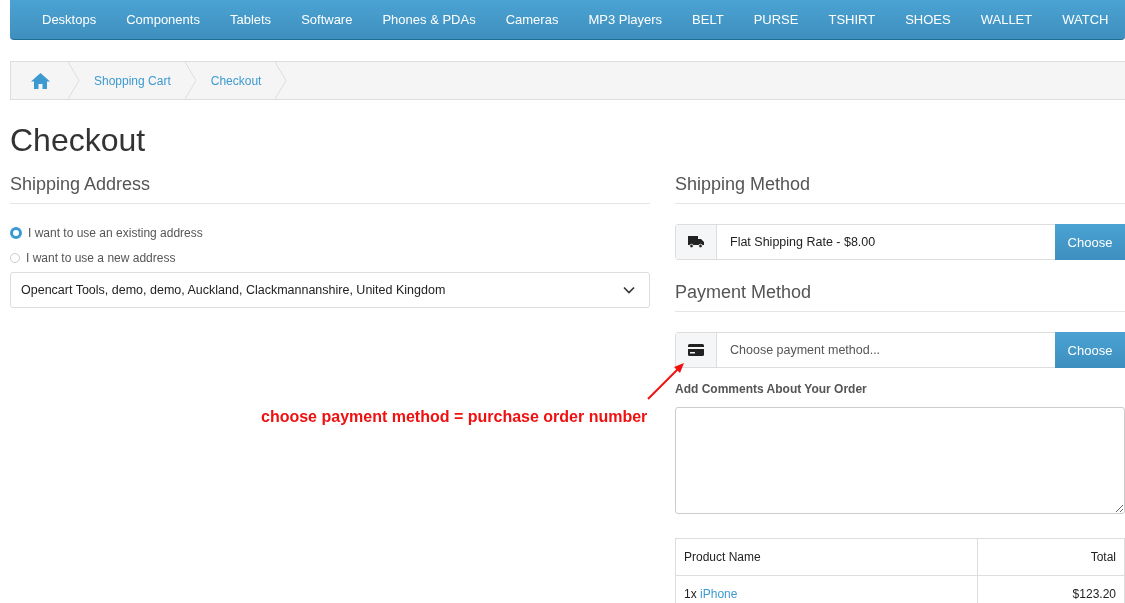 The width and height of the screenshot is (1125, 603). I want to click on payment-method-field: Choose payment method... Choose, so click(900, 350).